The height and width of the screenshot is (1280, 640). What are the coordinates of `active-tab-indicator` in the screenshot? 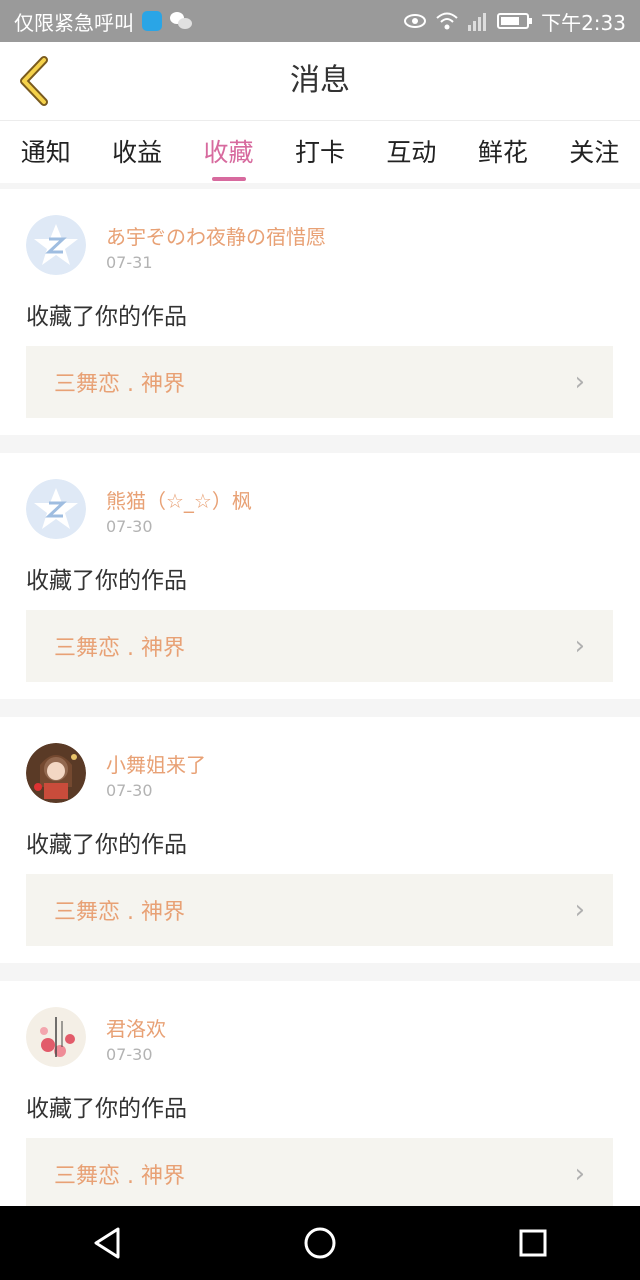 It's located at (228, 179).